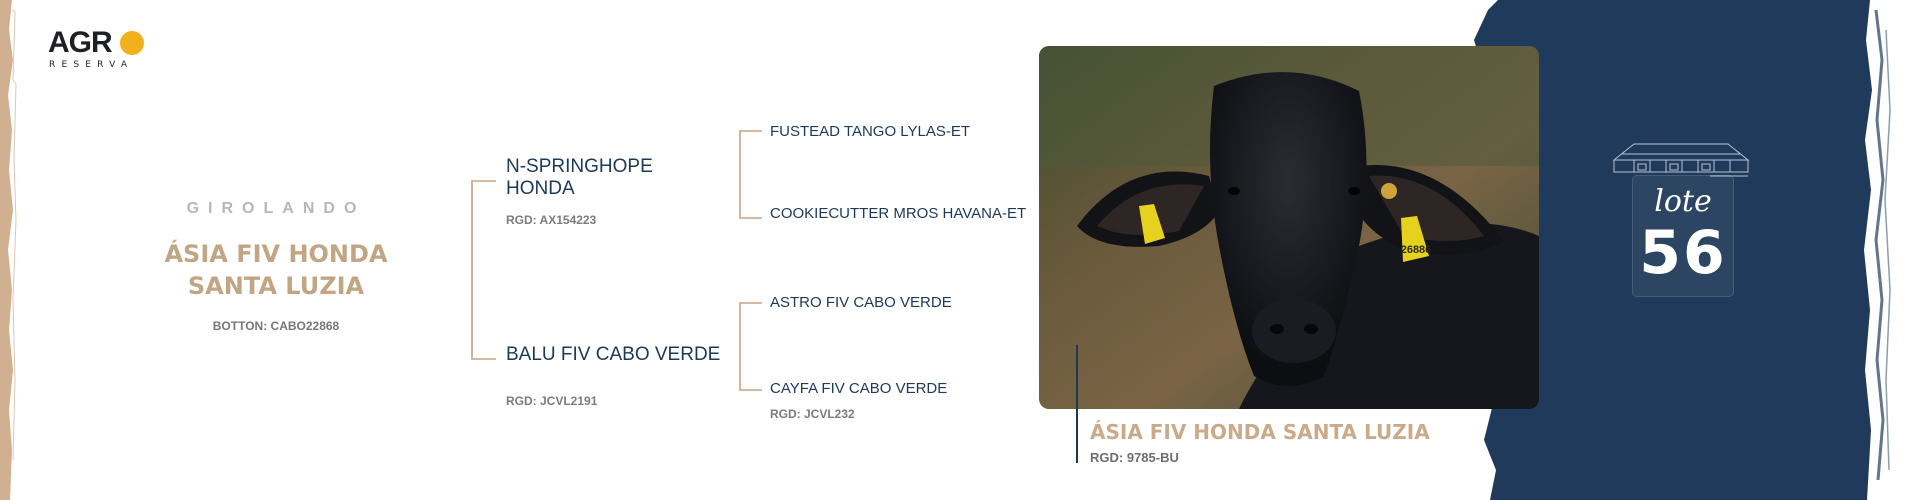 The width and height of the screenshot is (1920, 500). I want to click on maternal-granddam-rgd: RGD: JCVL232, so click(812, 414).